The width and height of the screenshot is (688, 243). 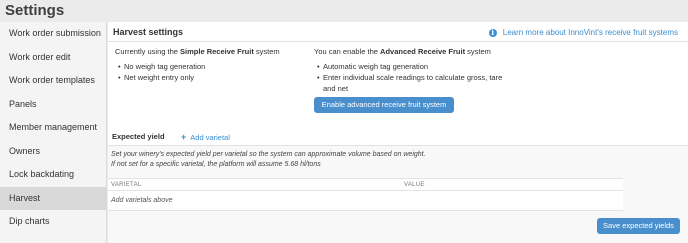 I want to click on column-header-varietal: VARIETAL, so click(x=126, y=185).